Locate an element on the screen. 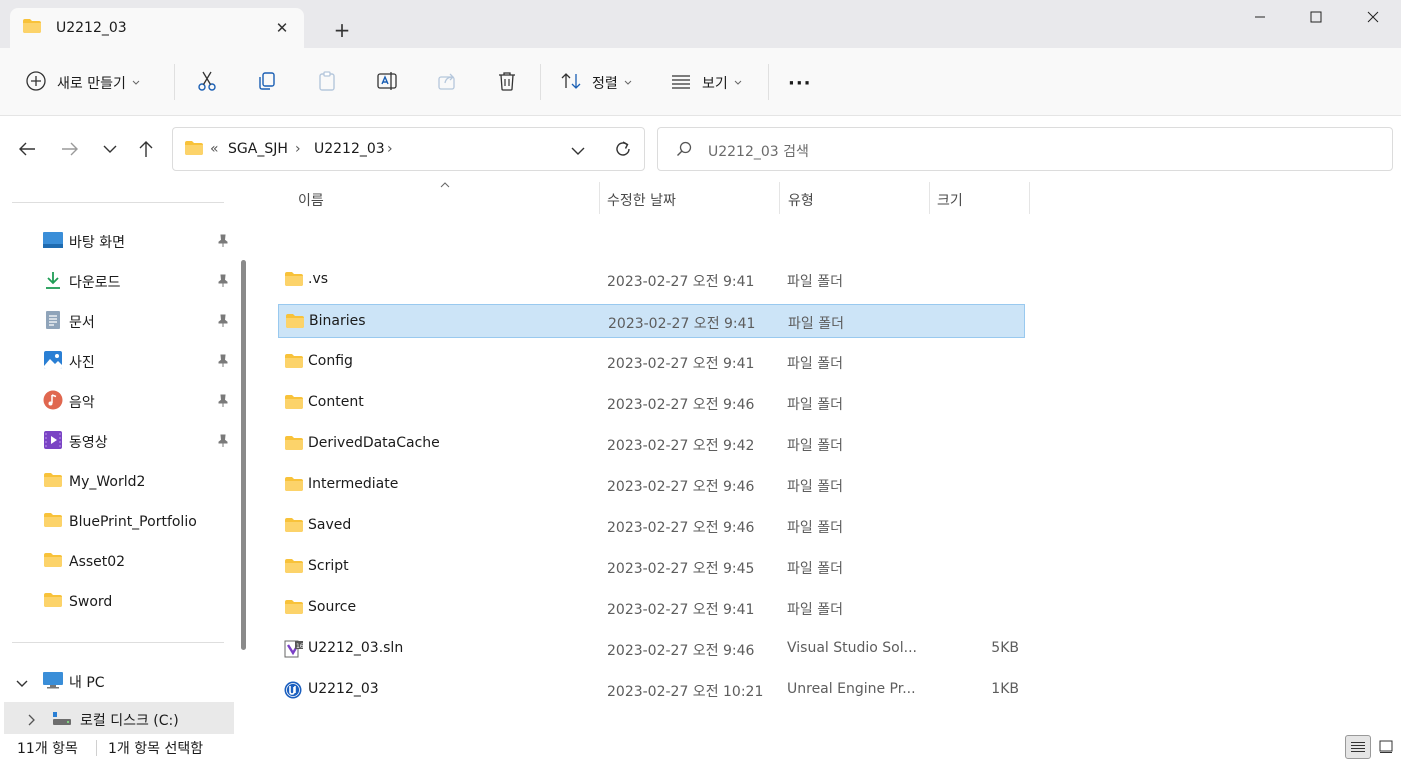 The width and height of the screenshot is (1401, 761). more-options-button: ··· is located at coordinates (800, 83).